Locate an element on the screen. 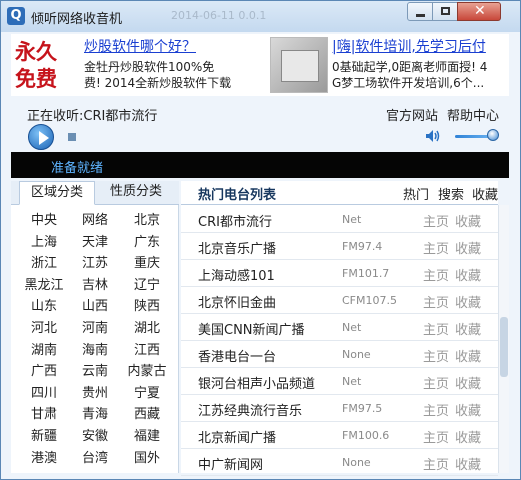 The height and width of the screenshot is (480, 521). region-item: 网络 is located at coordinates (95, 218).